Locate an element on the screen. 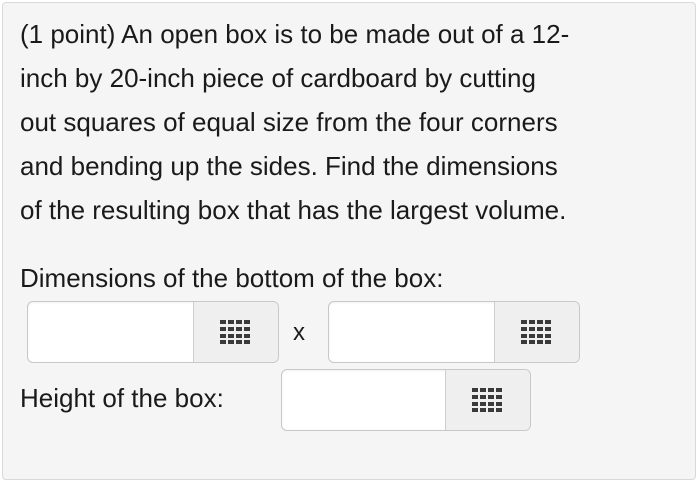 The width and height of the screenshot is (700, 484). bottom-width-keypad-button is located at coordinates (536, 332).